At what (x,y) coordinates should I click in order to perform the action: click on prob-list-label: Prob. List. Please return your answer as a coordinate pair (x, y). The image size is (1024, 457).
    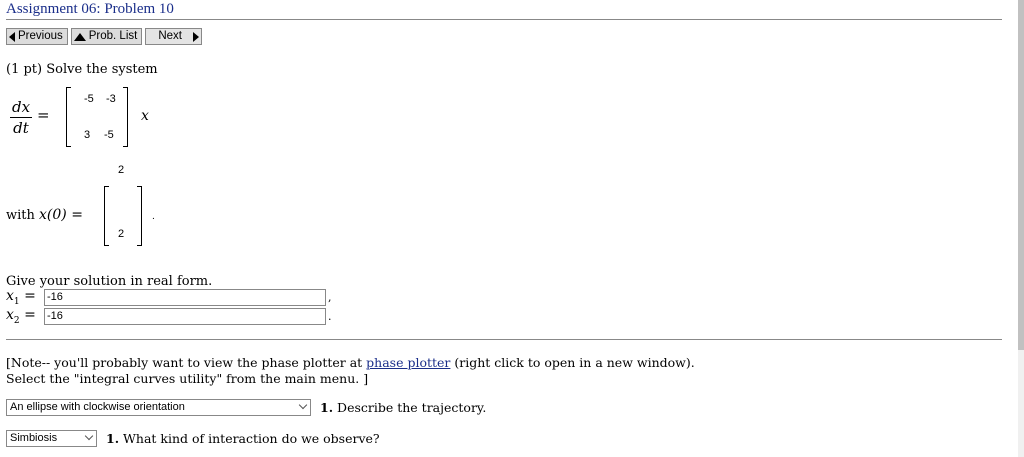
    Looking at the image, I should click on (113, 36).